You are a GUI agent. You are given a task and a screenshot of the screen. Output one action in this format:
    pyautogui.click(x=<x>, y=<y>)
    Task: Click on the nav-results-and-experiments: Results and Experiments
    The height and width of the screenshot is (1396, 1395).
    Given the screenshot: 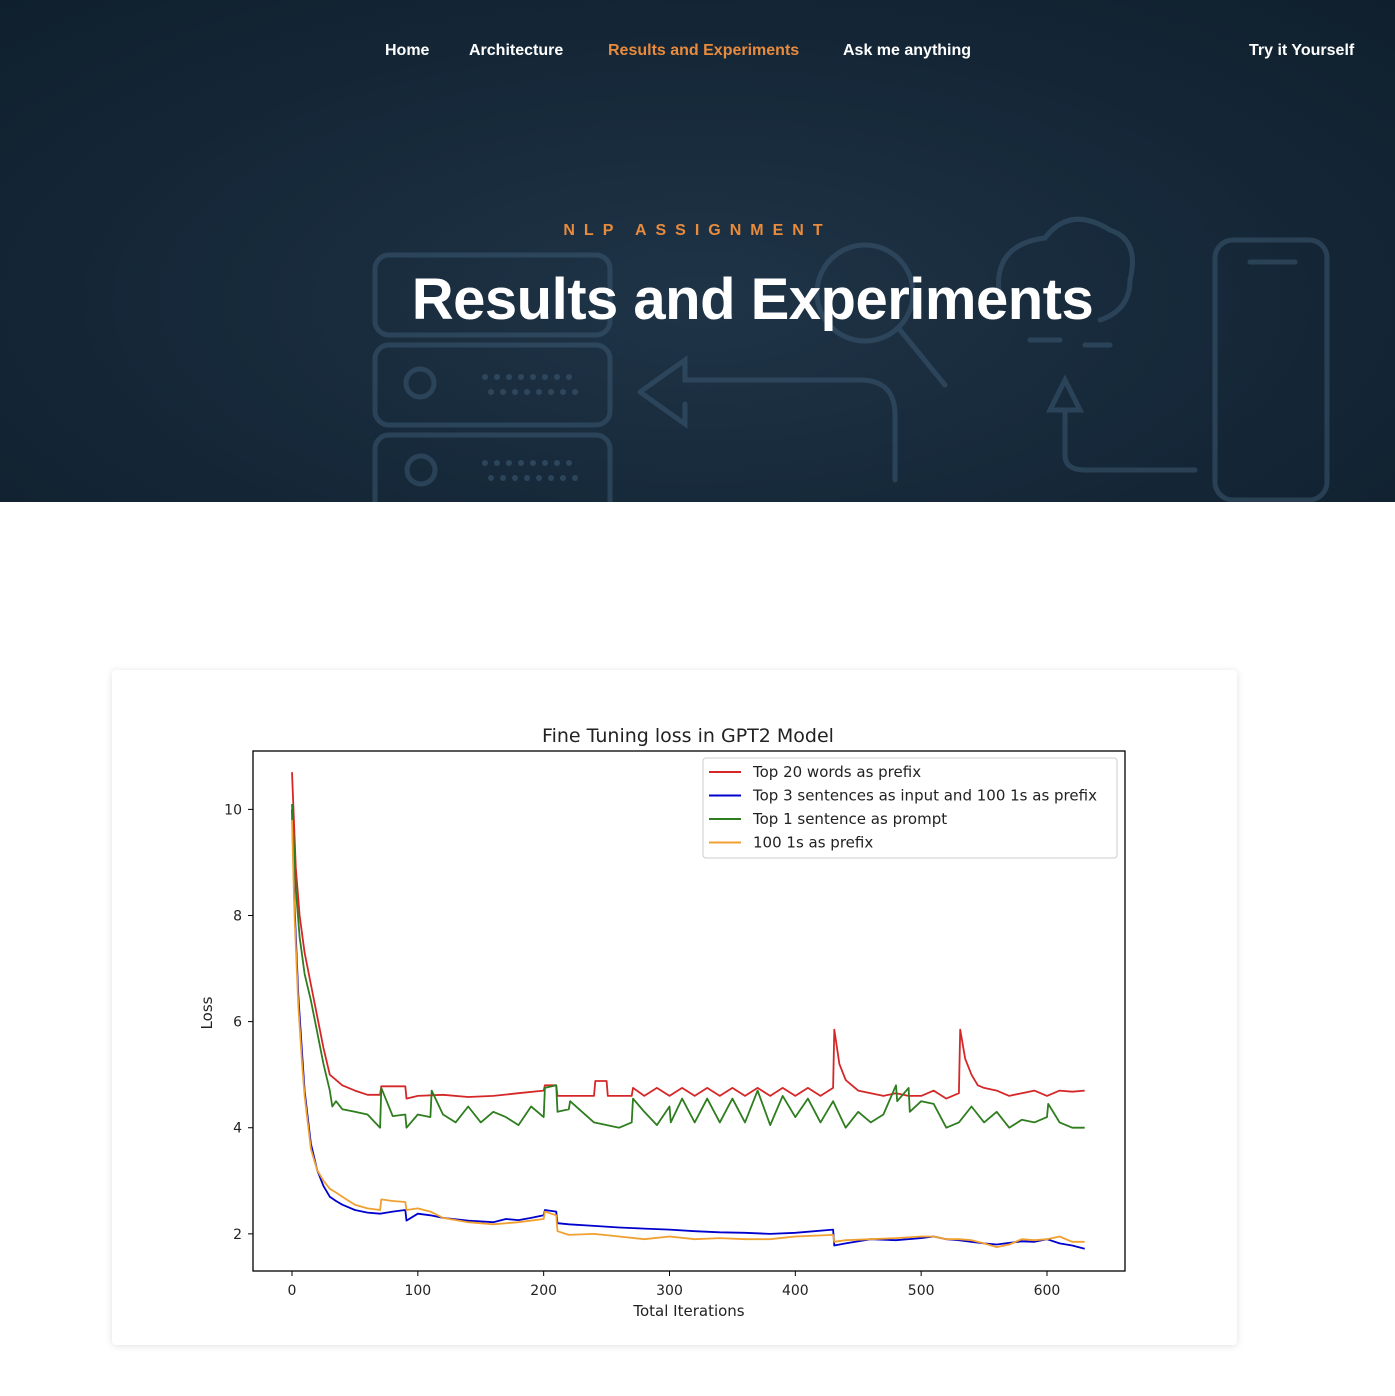 What is the action you would take?
    pyautogui.click(x=703, y=51)
    